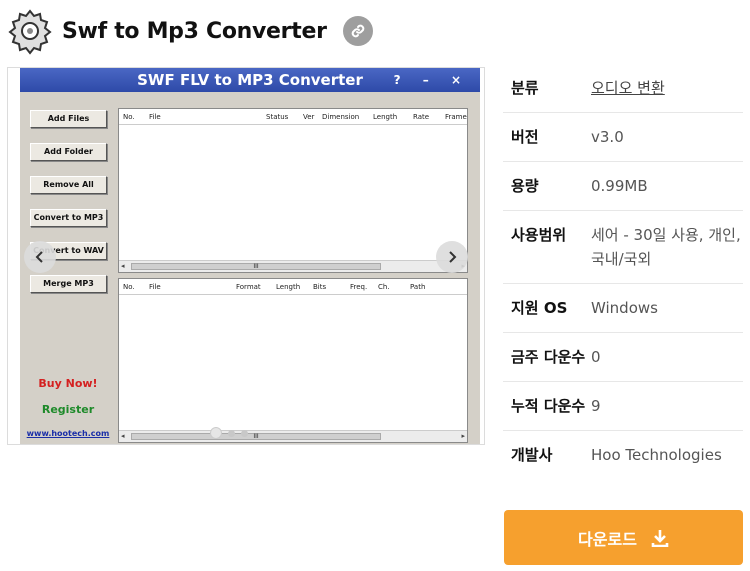 The height and width of the screenshot is (571, 750). I want to click on gallery-next-button, so click(452, 257).